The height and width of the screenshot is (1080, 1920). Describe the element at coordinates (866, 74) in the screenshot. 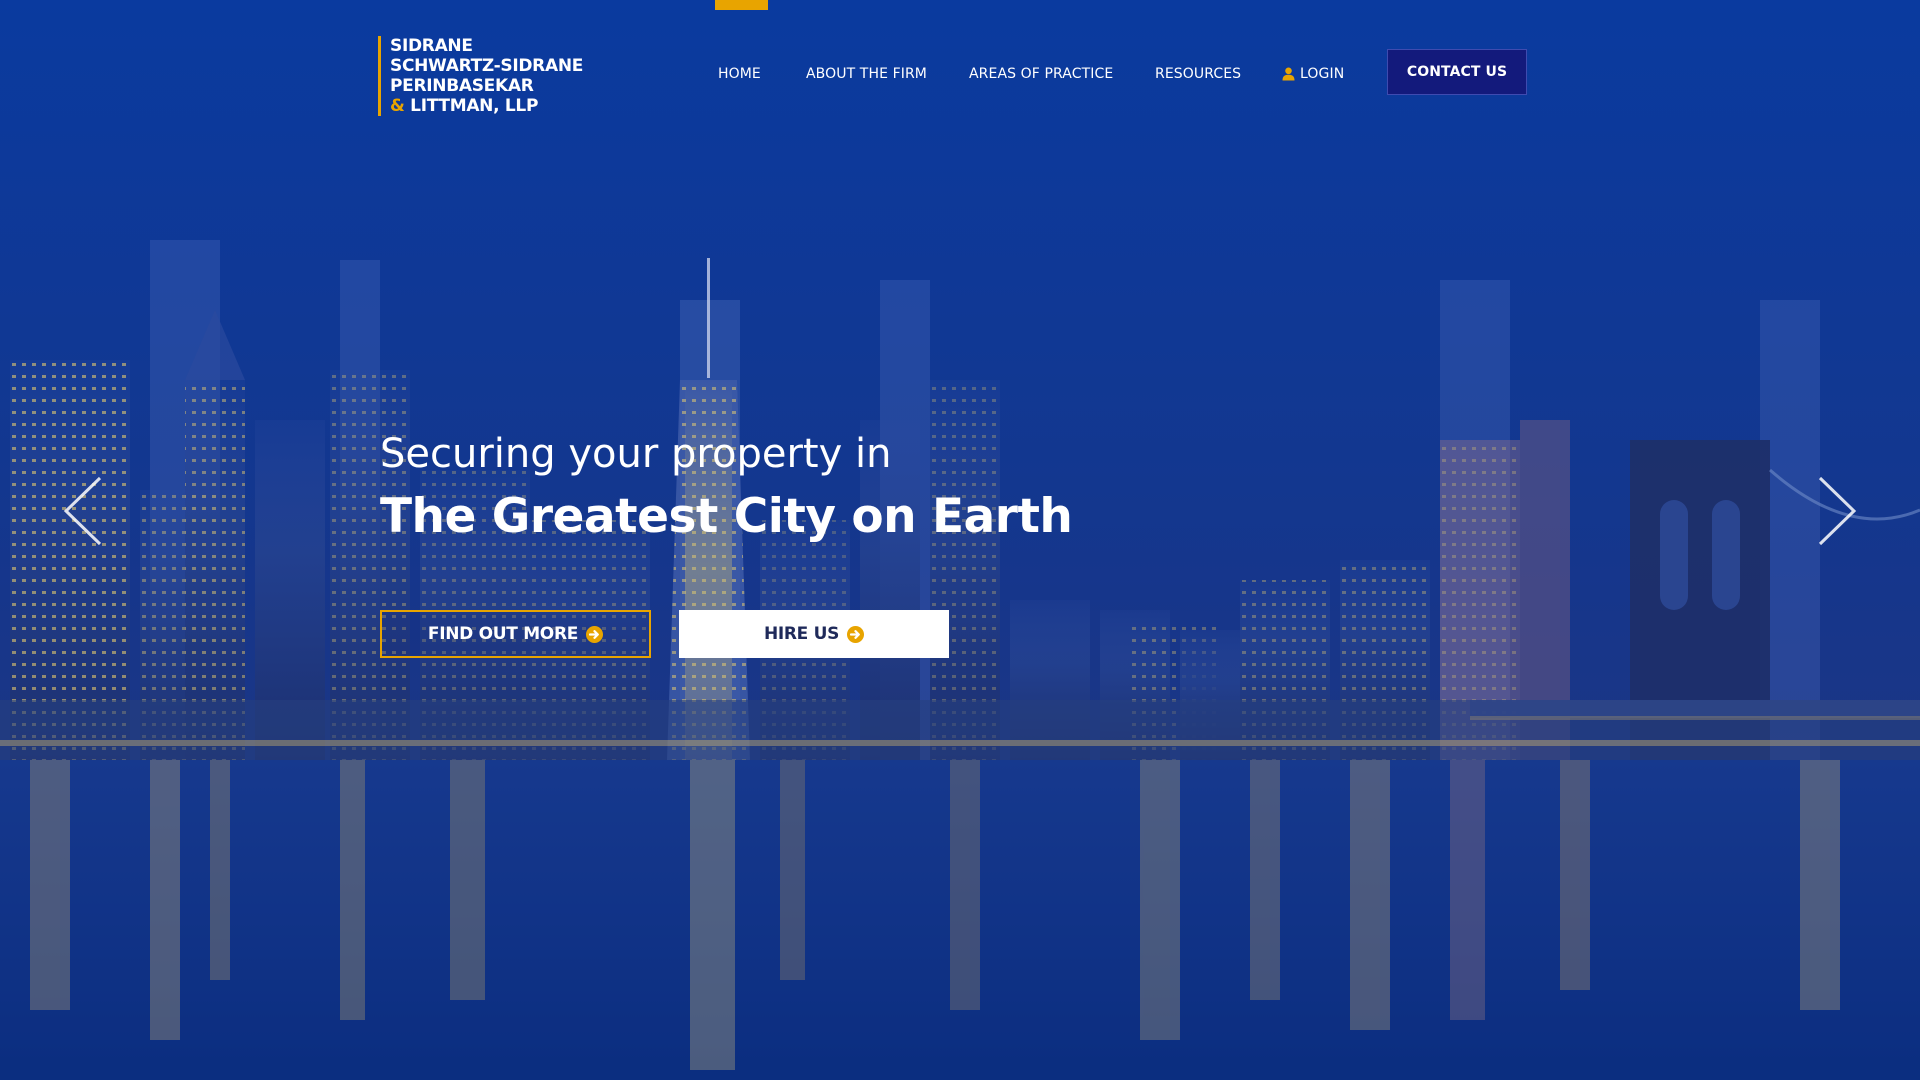

I see `nav-about-the-firm: ABOUT THE FIRM` at that location.